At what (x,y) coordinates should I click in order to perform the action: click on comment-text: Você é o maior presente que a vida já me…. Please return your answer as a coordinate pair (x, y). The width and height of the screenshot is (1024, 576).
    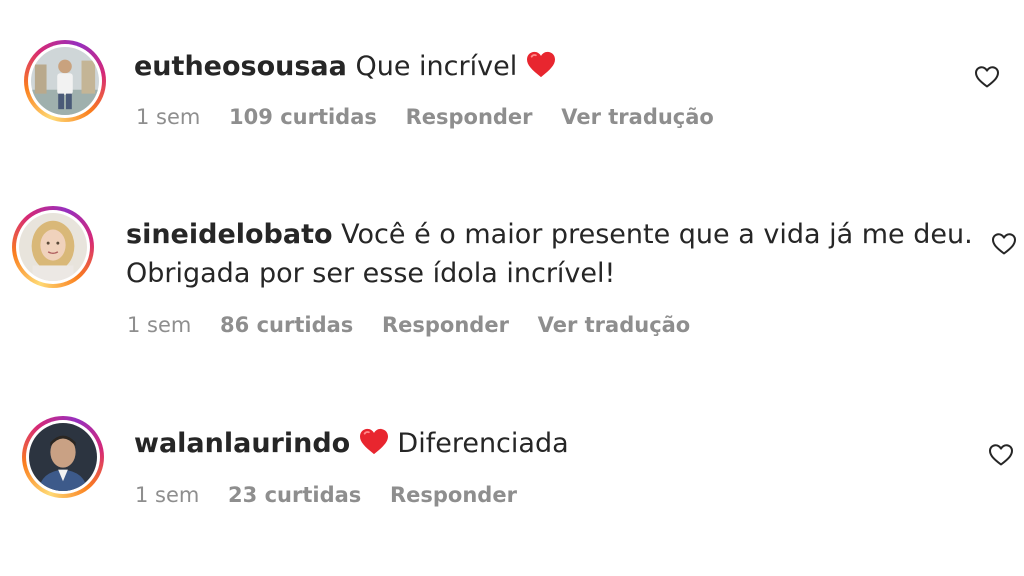
    Looking at the image, I should click on (657, 234).